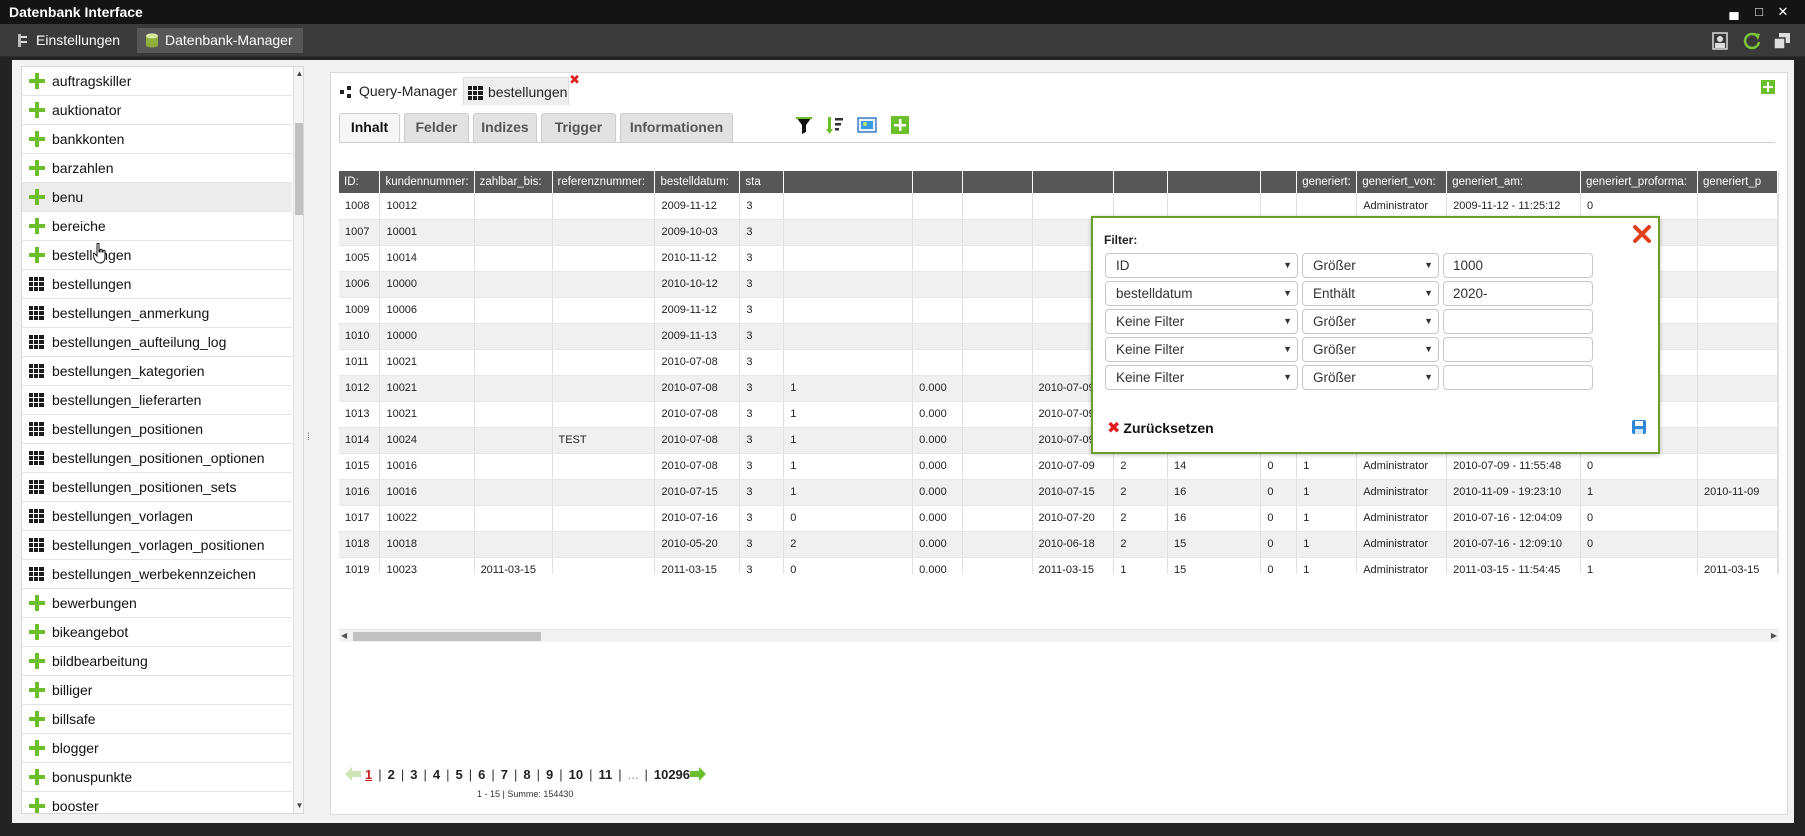 The width and height of the screenshot is (1805, 836). What do you see at coordinates (526, 774) in the screenshot?
I see `page-link: 8` at bounding box center [526, 774].